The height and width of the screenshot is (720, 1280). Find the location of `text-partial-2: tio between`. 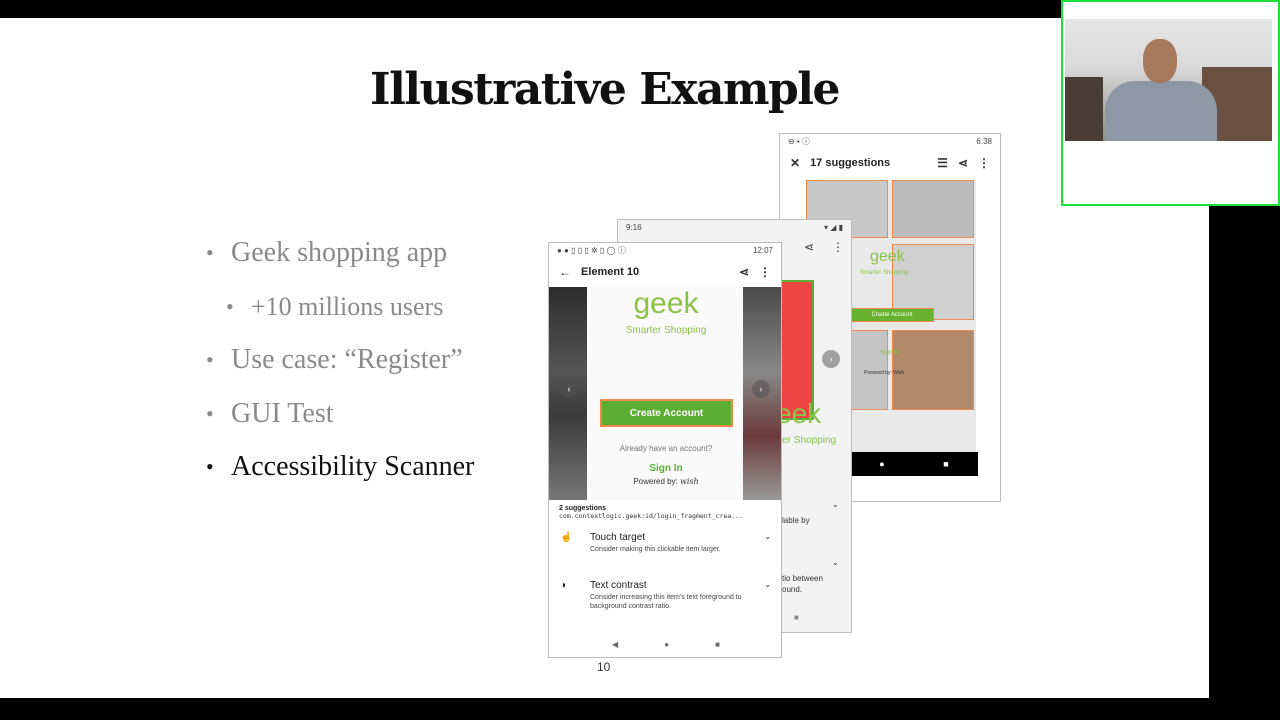

text-partial-2: tio between is located at coordinates (802, 578).